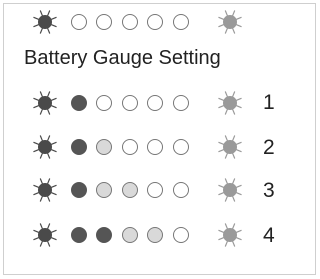 Image resolution: width=320 pixels, height=279 pixels. I want to click on diagram-title: Battery Gauge Setting, so click(122, 58).